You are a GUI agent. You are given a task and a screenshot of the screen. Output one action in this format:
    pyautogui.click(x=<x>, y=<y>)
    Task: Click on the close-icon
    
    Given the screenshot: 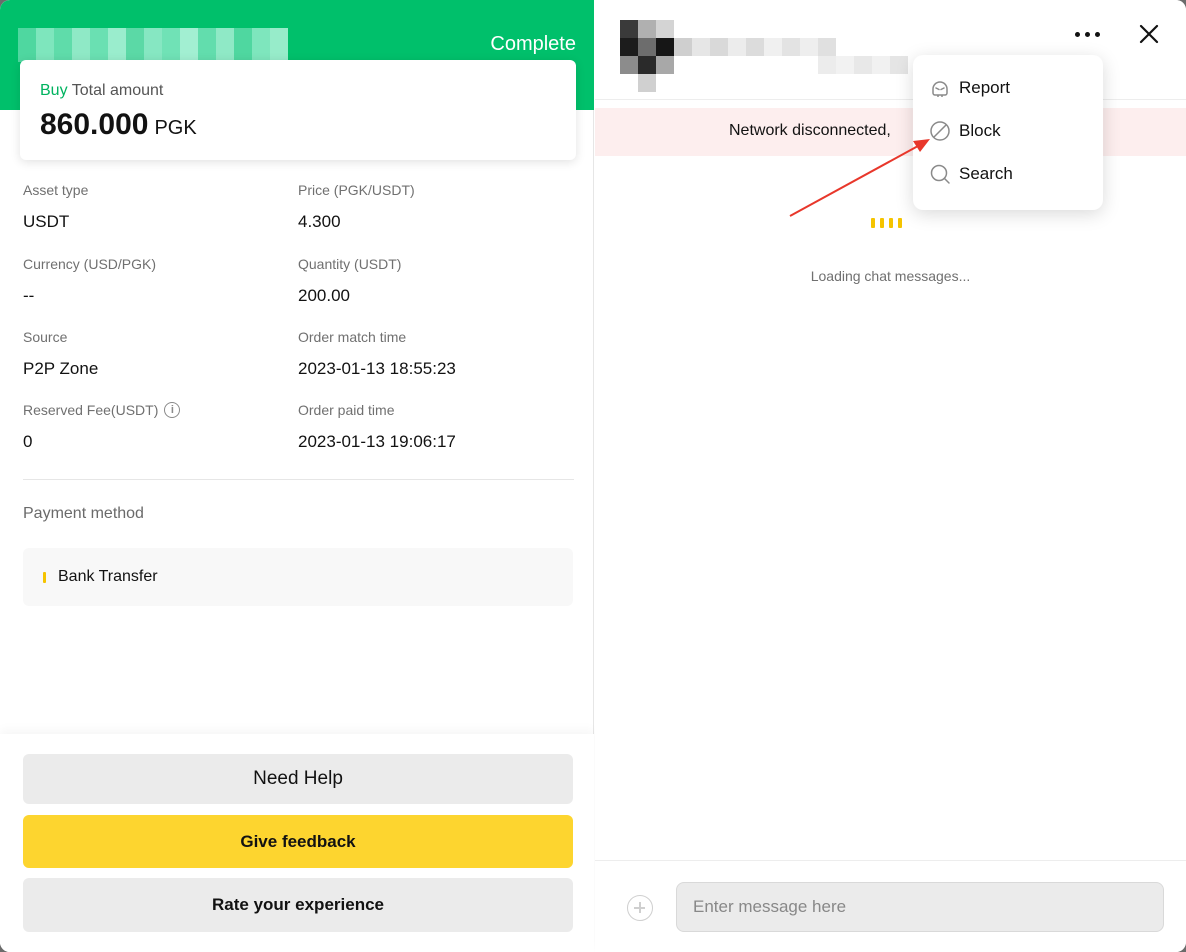 What is the action you would take?
    pyautogui.click(x=1149, y=34)
    